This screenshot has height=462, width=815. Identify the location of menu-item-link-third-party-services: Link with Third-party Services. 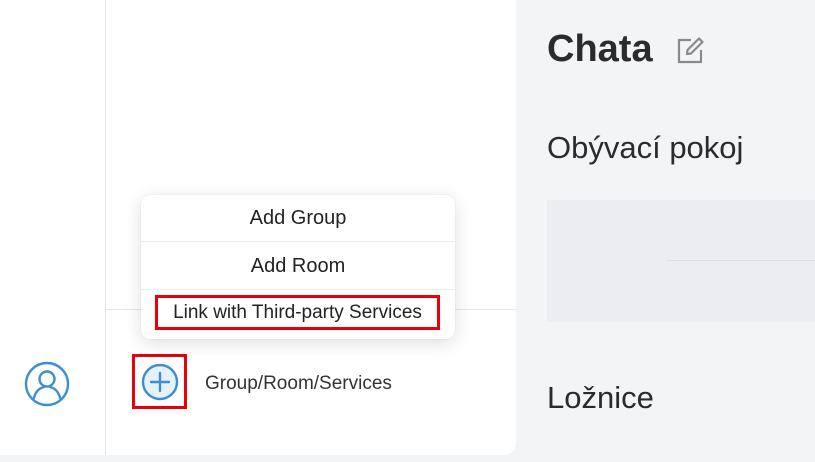
(297, 312).